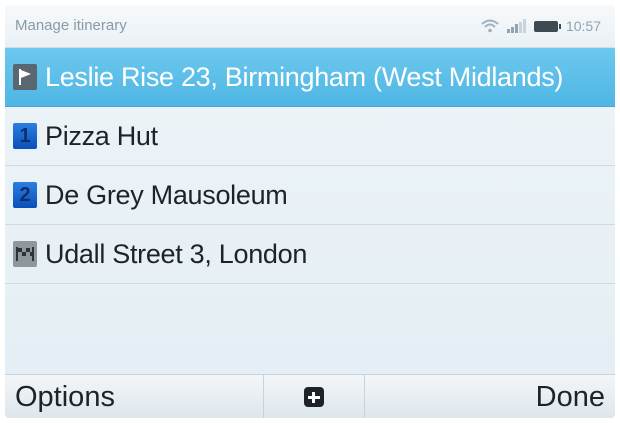 This screenshot has width=620, height=423. I want to click on stop-number-badge: 2, so click(25, 195).